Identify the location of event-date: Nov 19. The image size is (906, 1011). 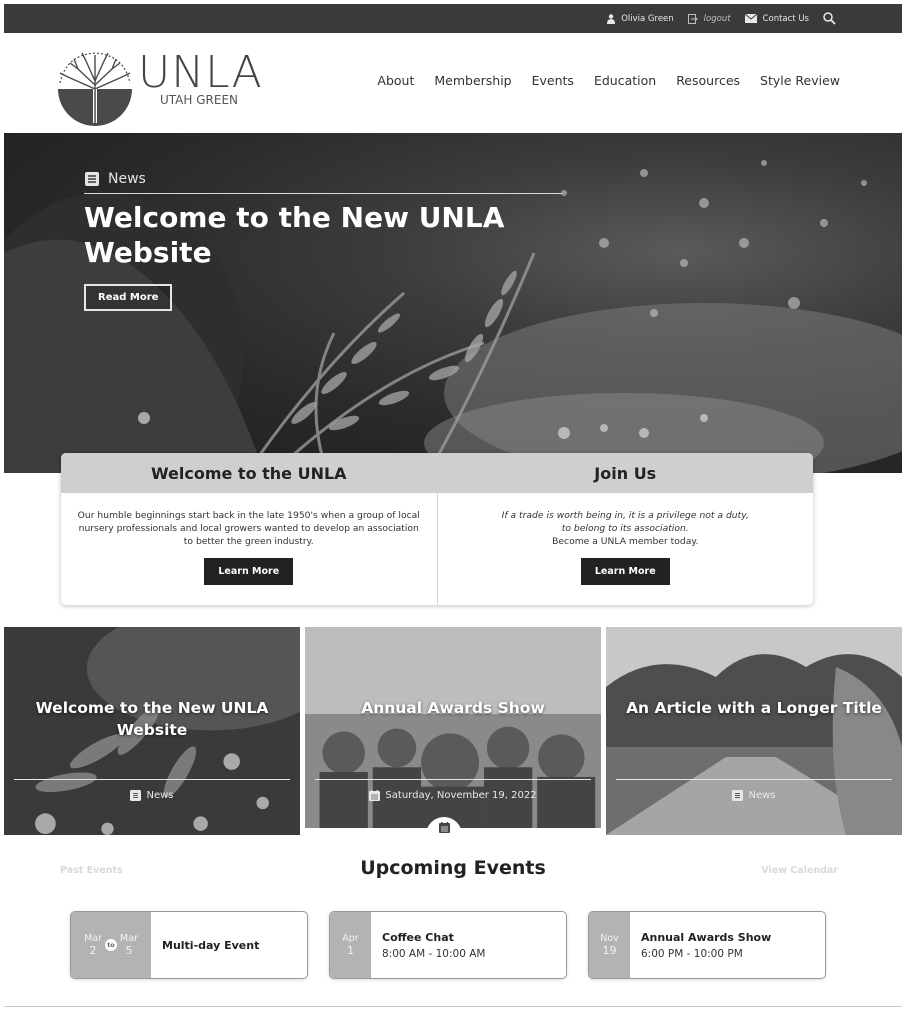
(609, 945).